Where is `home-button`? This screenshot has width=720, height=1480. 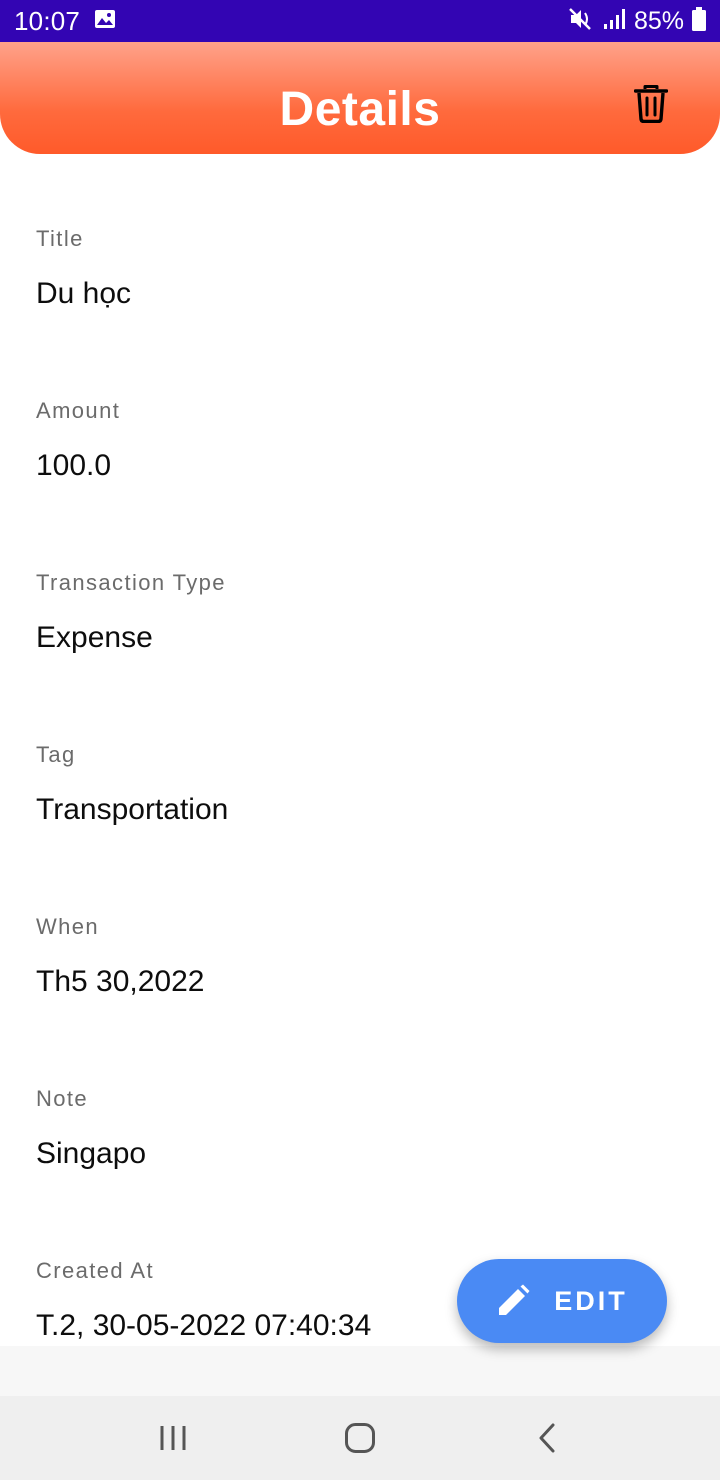
home-button is located at coordinates (360, 1438).